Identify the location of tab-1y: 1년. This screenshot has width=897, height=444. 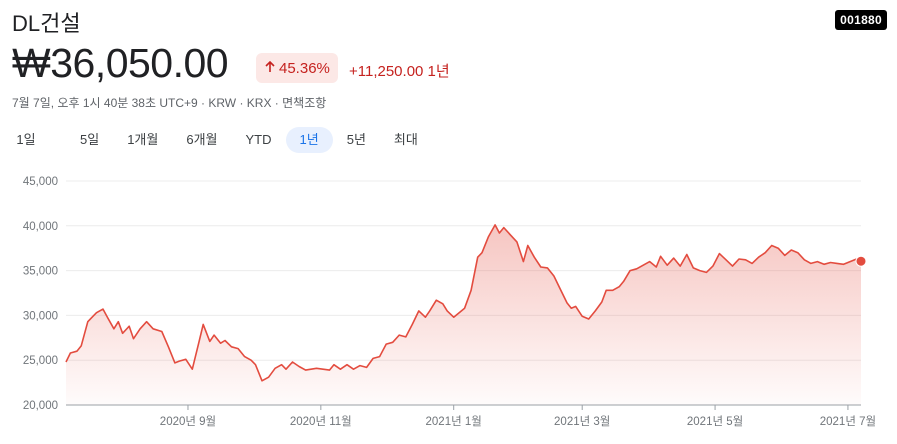
(309, 140).